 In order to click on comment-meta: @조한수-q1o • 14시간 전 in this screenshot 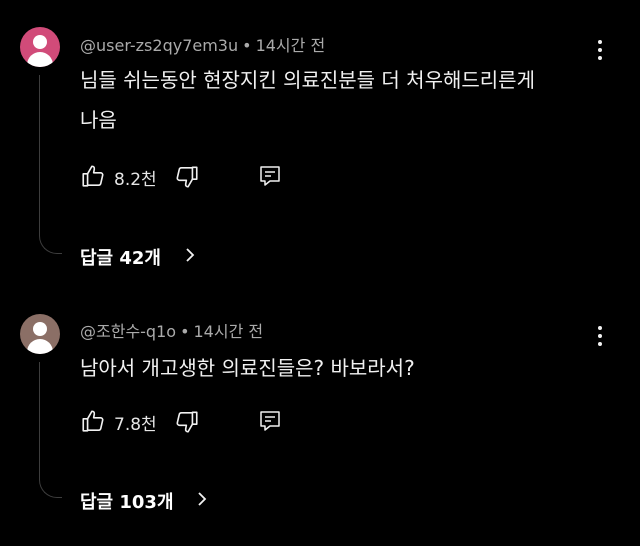, I will do `click(172, 331)`.